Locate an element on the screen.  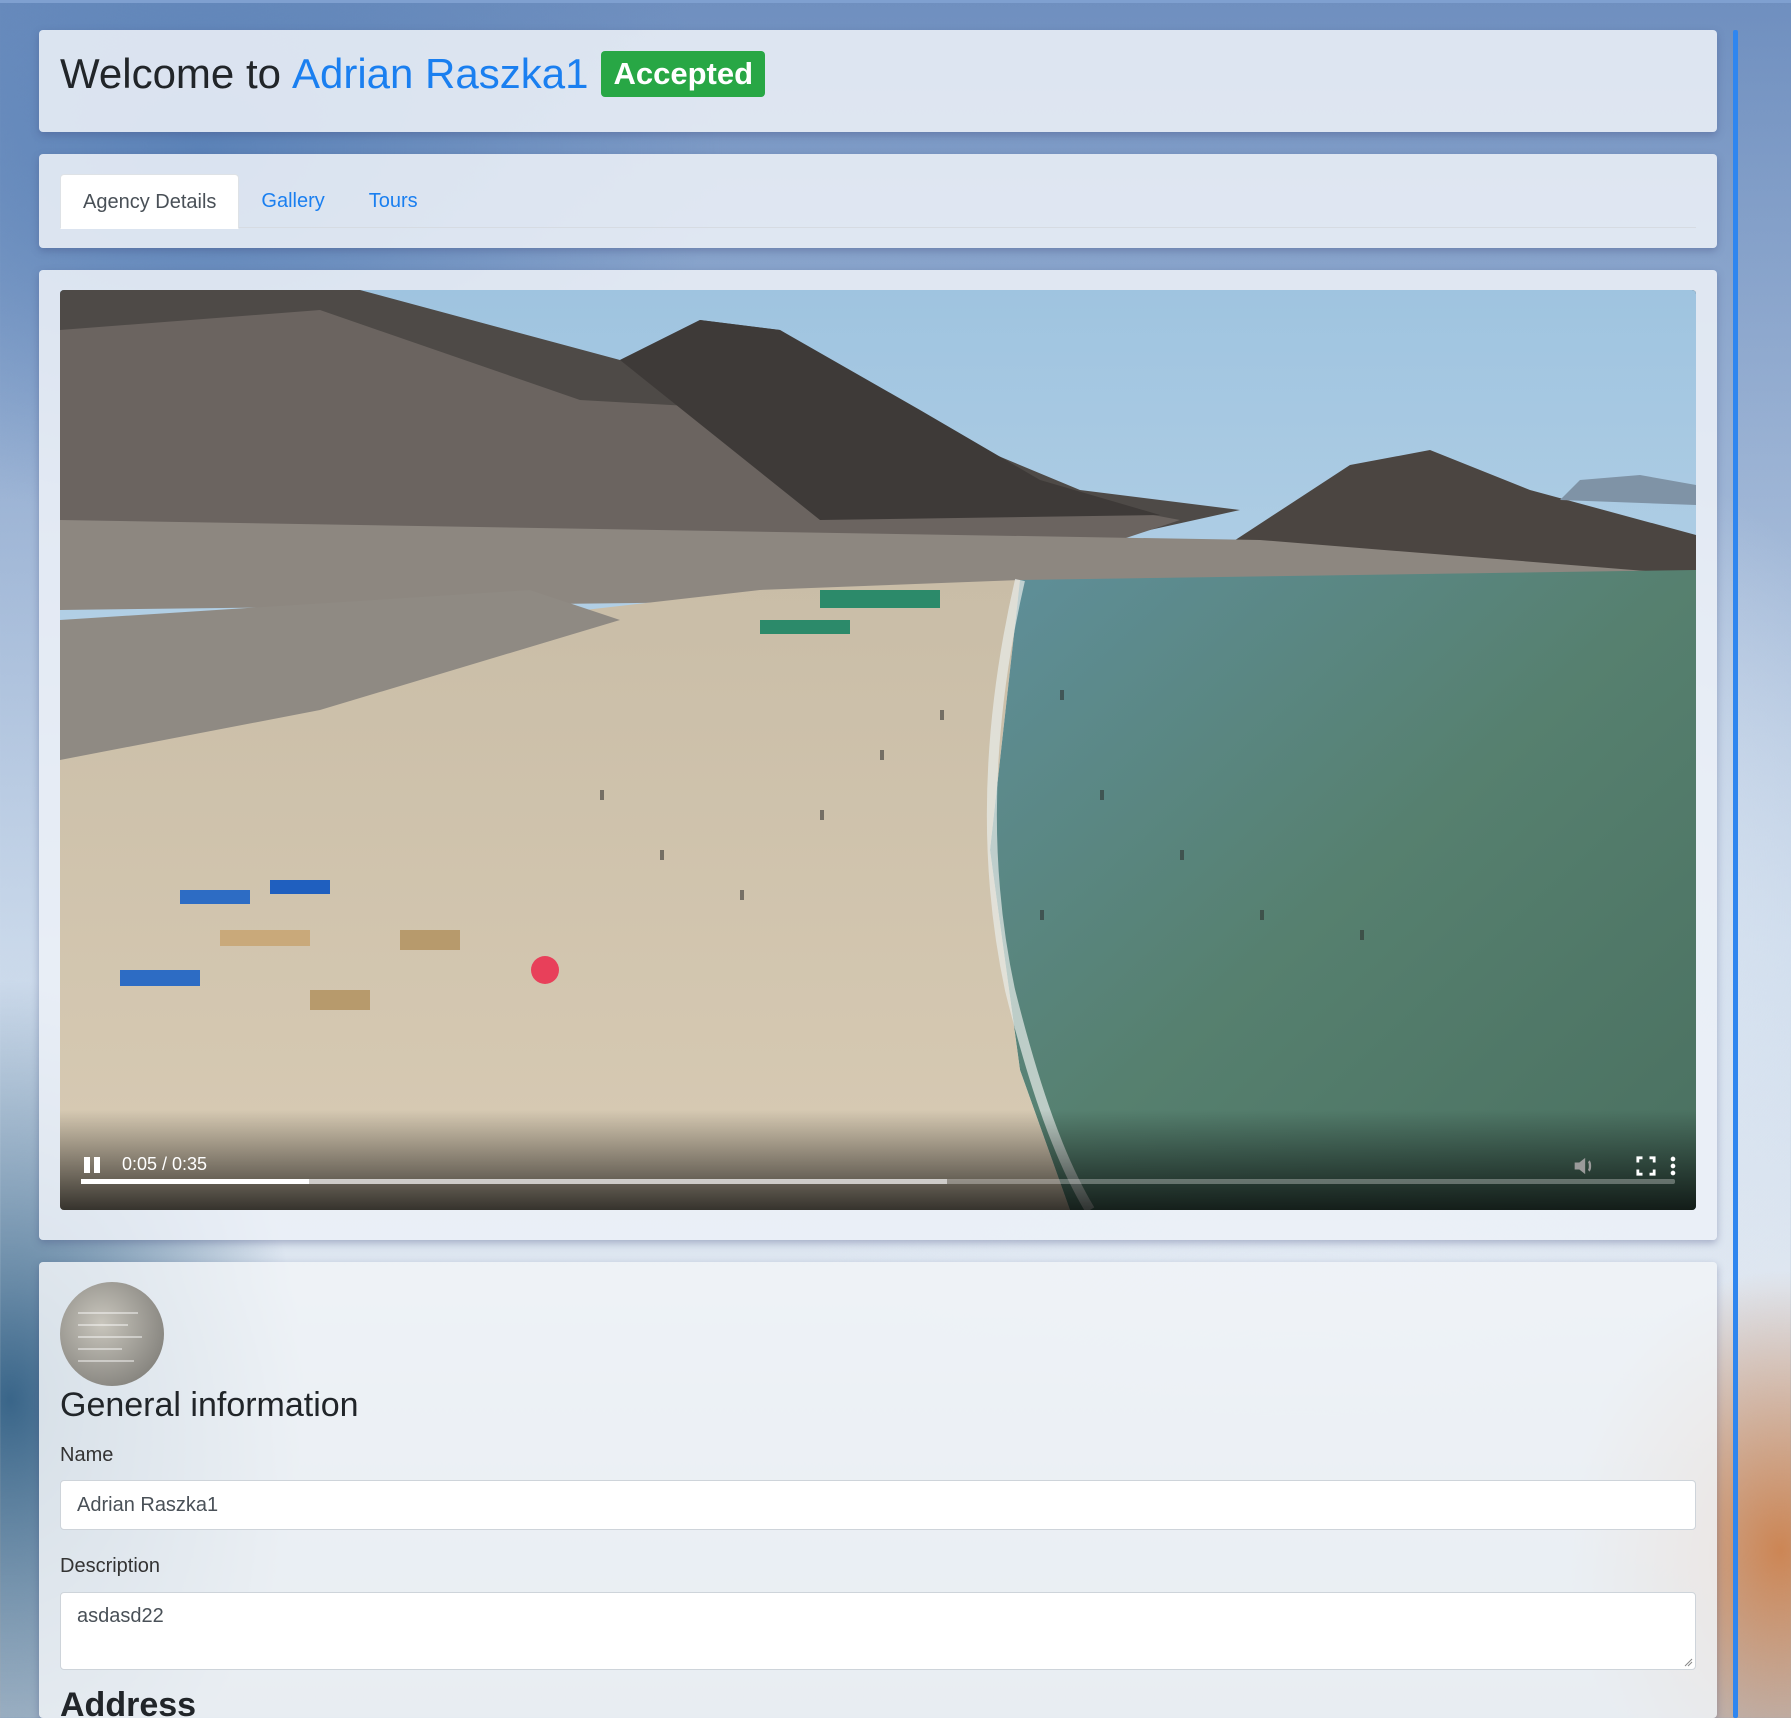
more-options-icon is located at coordinates (1673, 1166).